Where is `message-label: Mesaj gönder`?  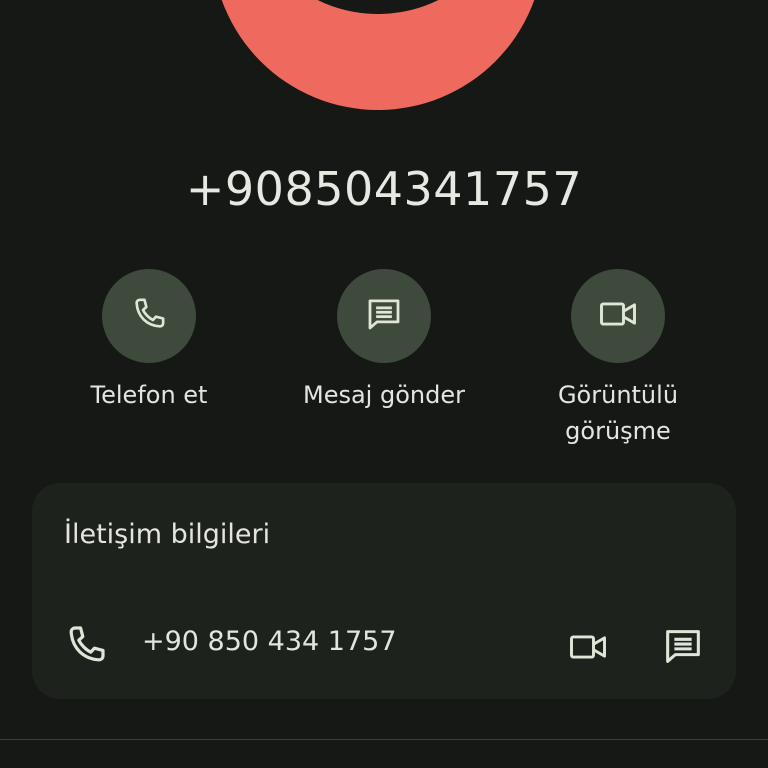 message-label: Mesaj gönder is located at coordinates (384, 395).